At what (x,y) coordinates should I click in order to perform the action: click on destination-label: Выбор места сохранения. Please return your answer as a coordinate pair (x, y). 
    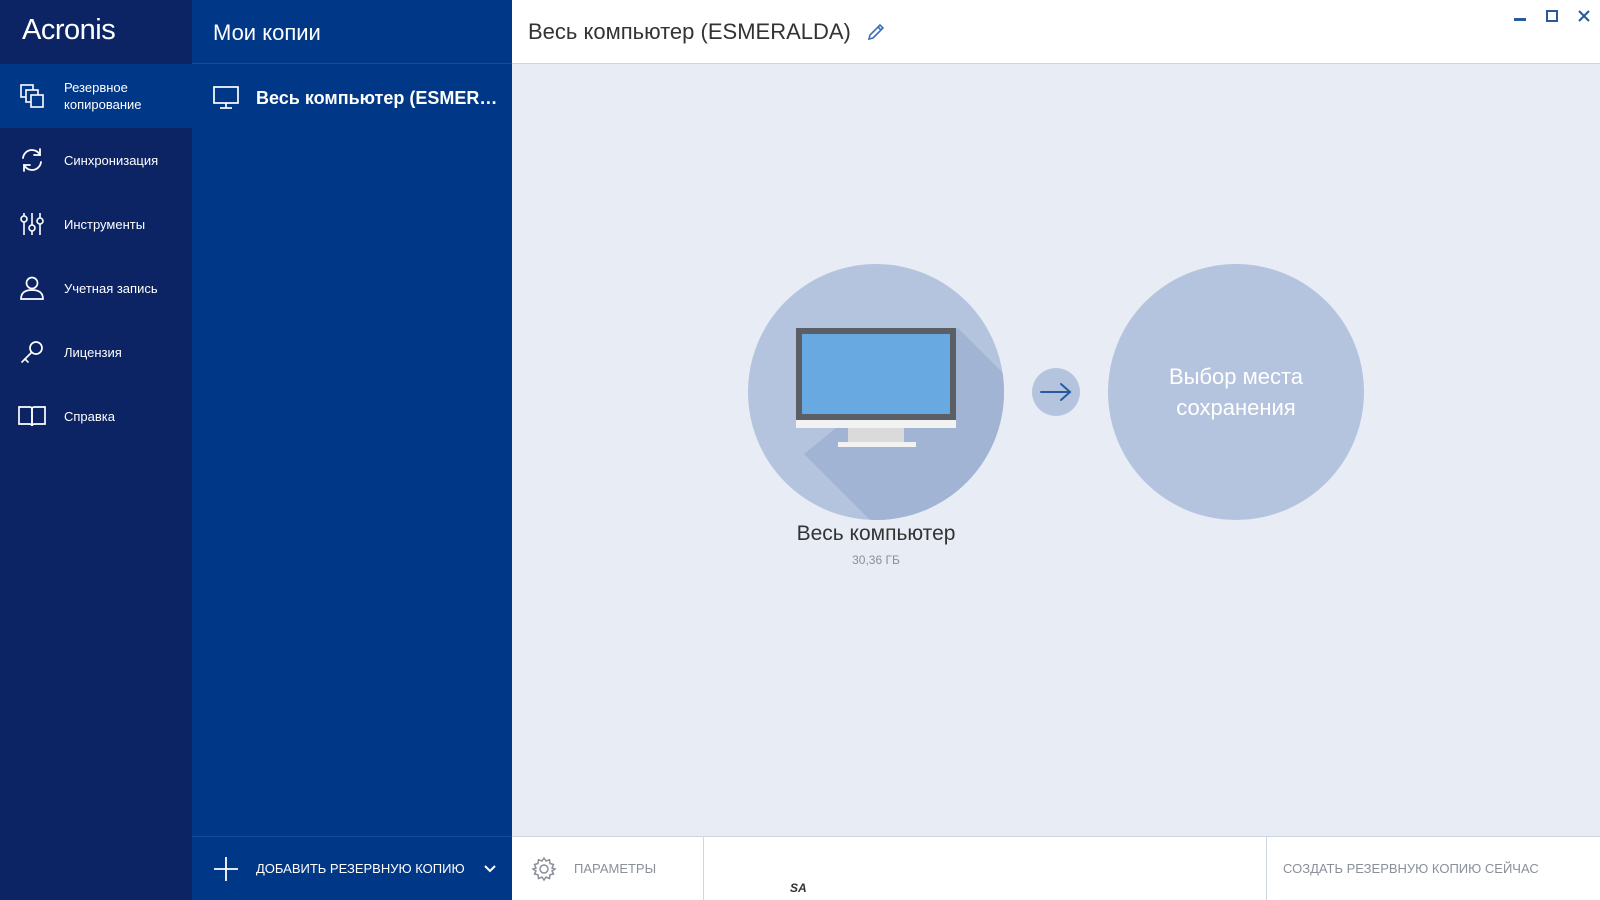
    Looking at the image, I should click on (1236, 392).